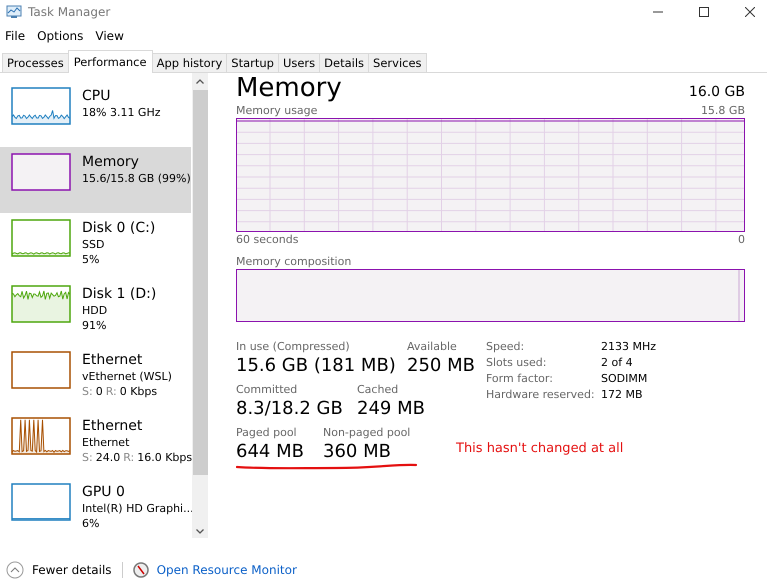 The width and height of the screenshot is (767, 587). Describe the element at coordinates (35, 62) in the screenshot. I see `tab: Processes` at that location.